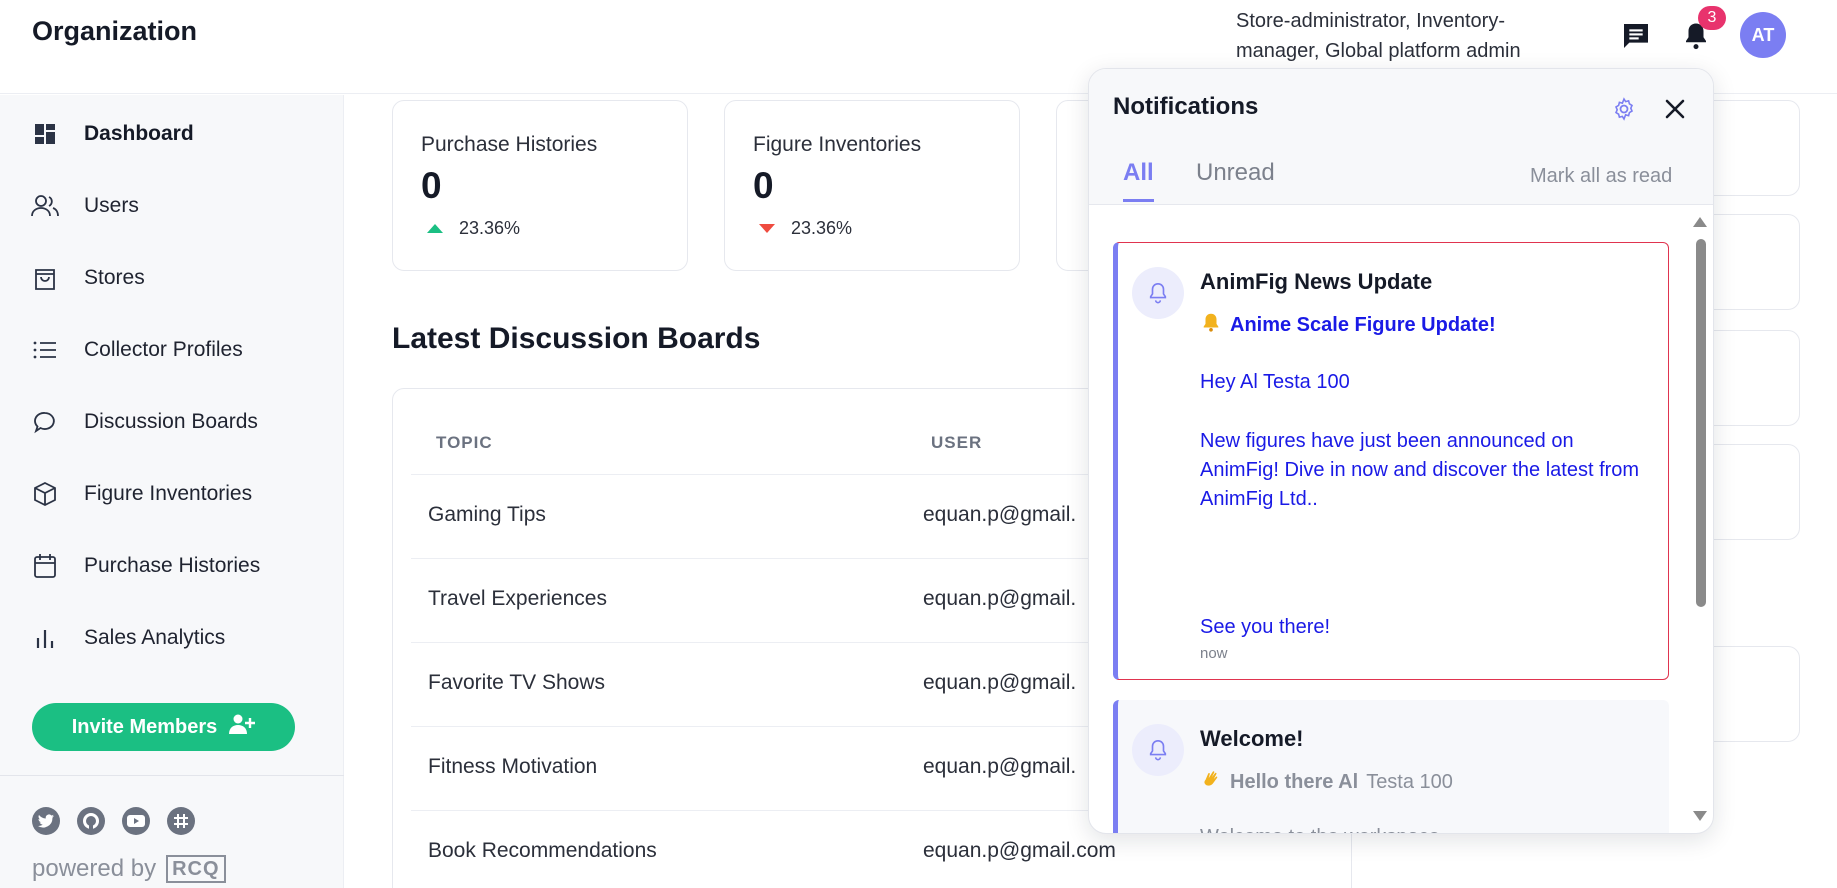 This screenshot has width=1837, height=888. Describe the element at coordinates (1138, 180) in the screenshot. I see `tab-all: All` at that location.